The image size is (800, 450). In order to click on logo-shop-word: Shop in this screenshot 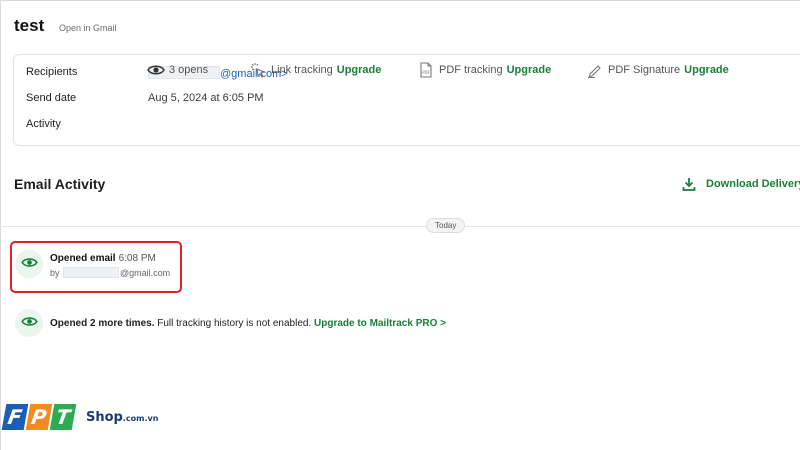, I will do `click(104, 417)`.